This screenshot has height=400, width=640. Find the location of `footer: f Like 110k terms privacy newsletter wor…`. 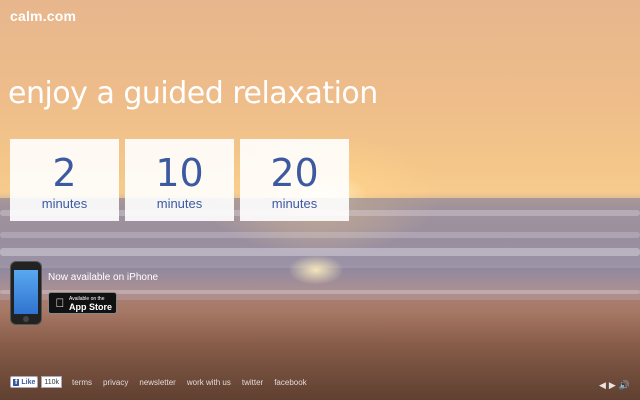

footer: f Like 110k terms privacy newsletter wor… is located at coordinates (158, 382).